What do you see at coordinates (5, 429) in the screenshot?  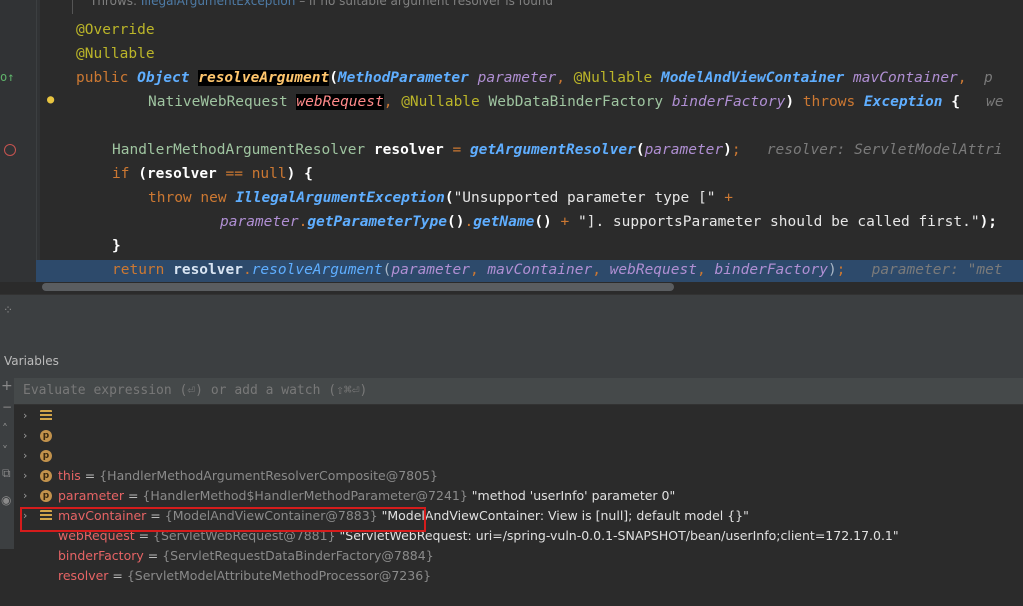 I see `move-up-icon: ˄` at bounding box center [5, 429].